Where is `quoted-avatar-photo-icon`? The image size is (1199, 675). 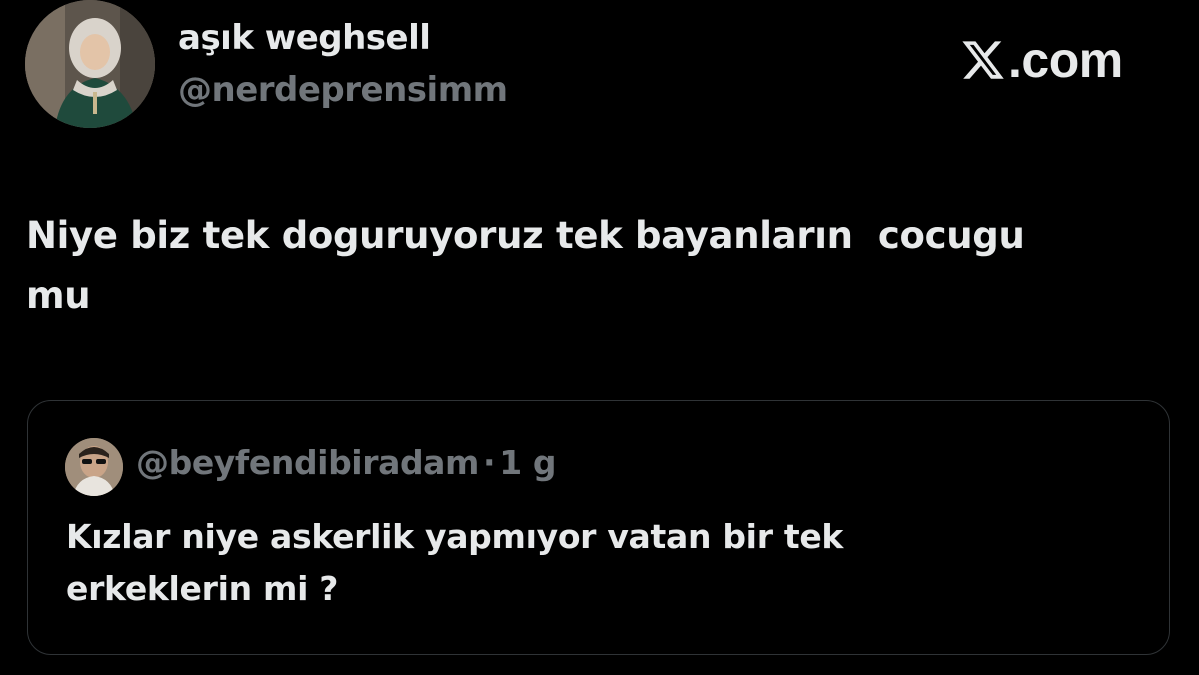
quoted-avatar-photo-icon is located at coordinates (94, 467).